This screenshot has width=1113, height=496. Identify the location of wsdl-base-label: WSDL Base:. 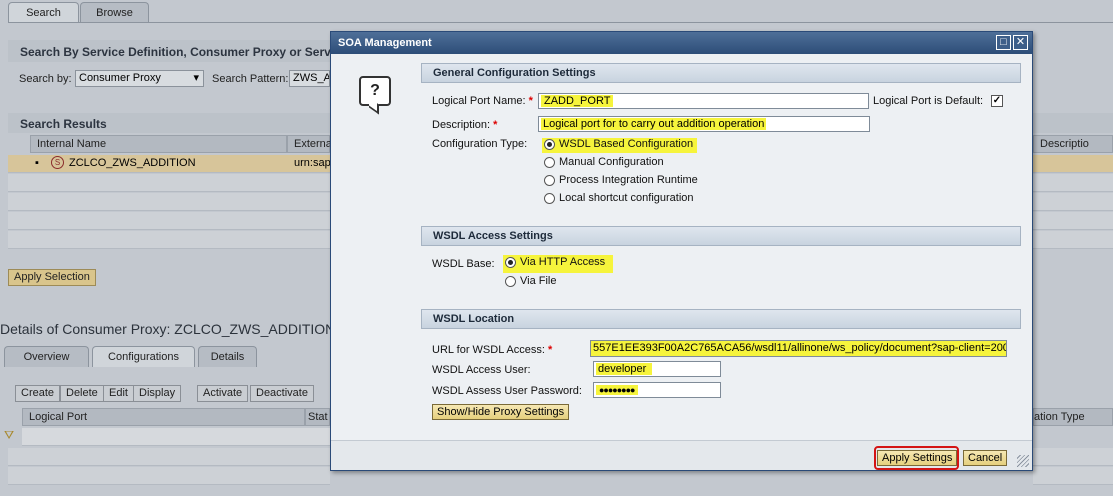
(463, 264).